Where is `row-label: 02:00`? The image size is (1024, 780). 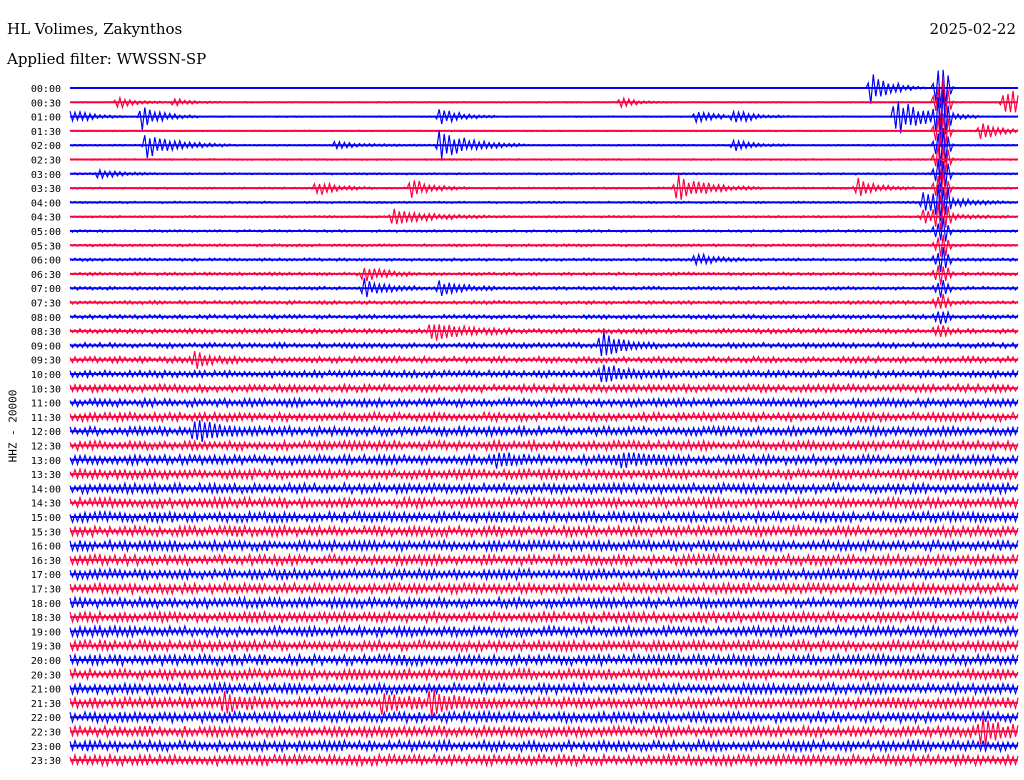
row-label: 02:00 is located at coordinates (46, 146).